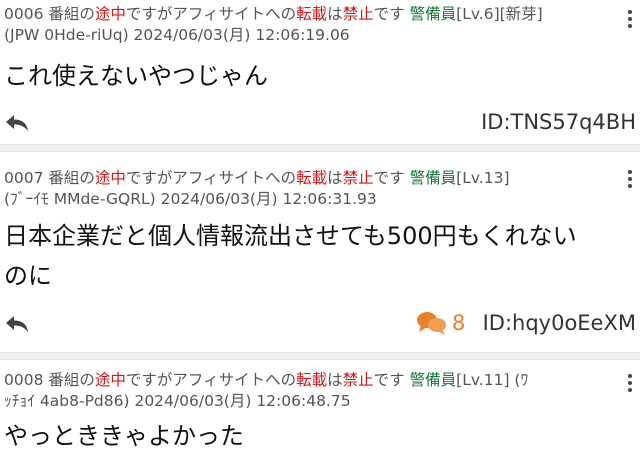  What do you see at coordinates (483, 178) in the screenshot?
I see `poster-level: [Lv.13]` at bounding box center [483, 178].